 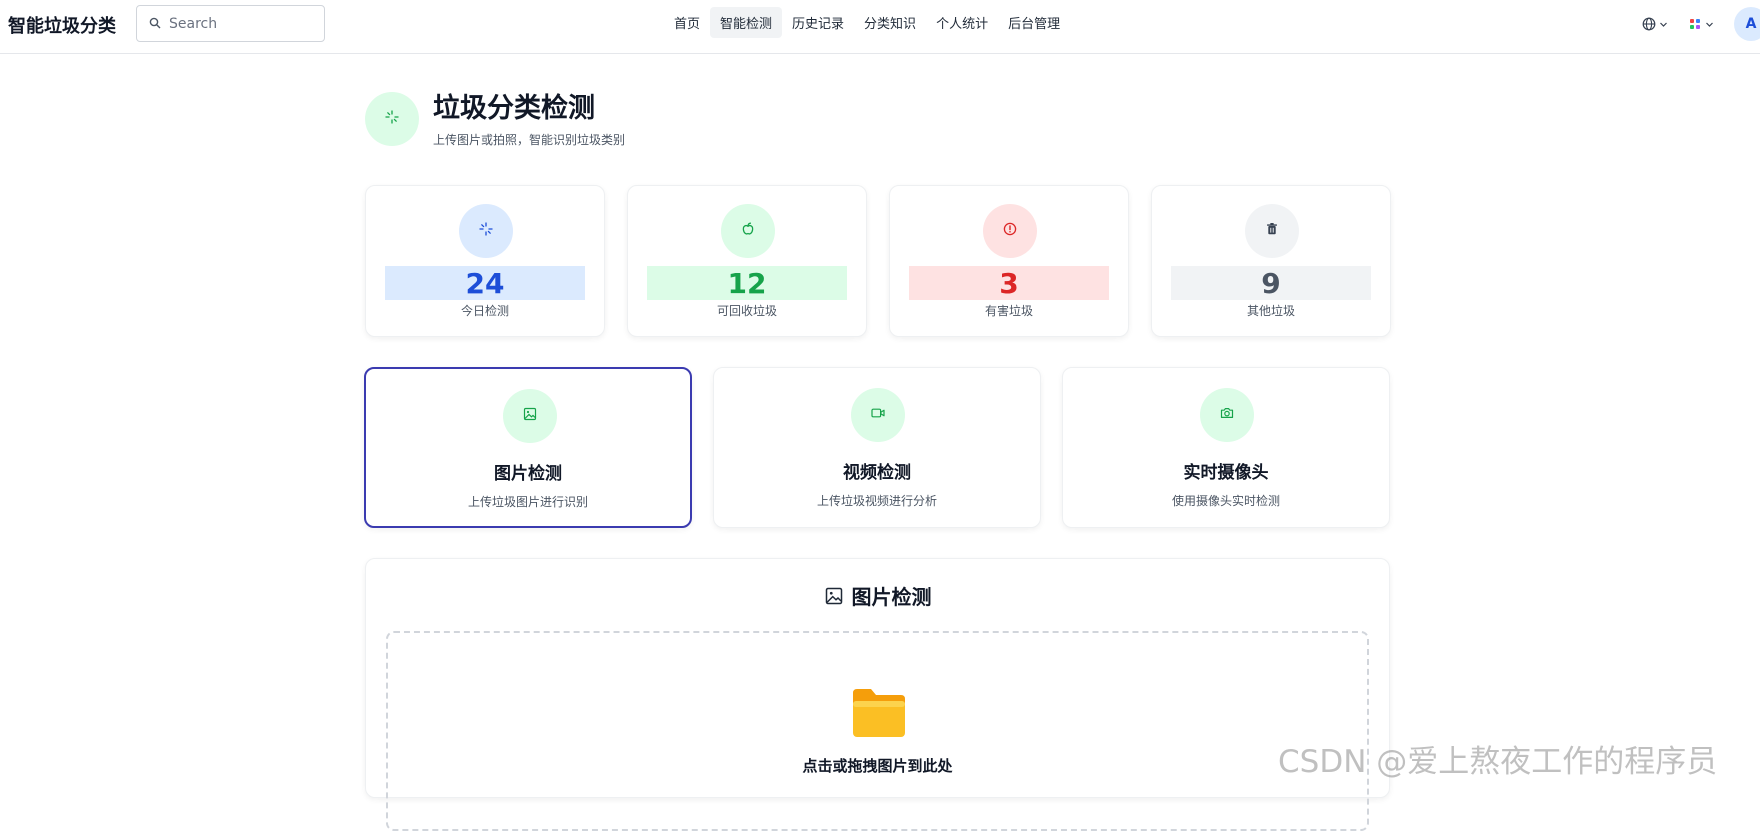 I want to click on app-switcher, so click(x=1701, y=24).